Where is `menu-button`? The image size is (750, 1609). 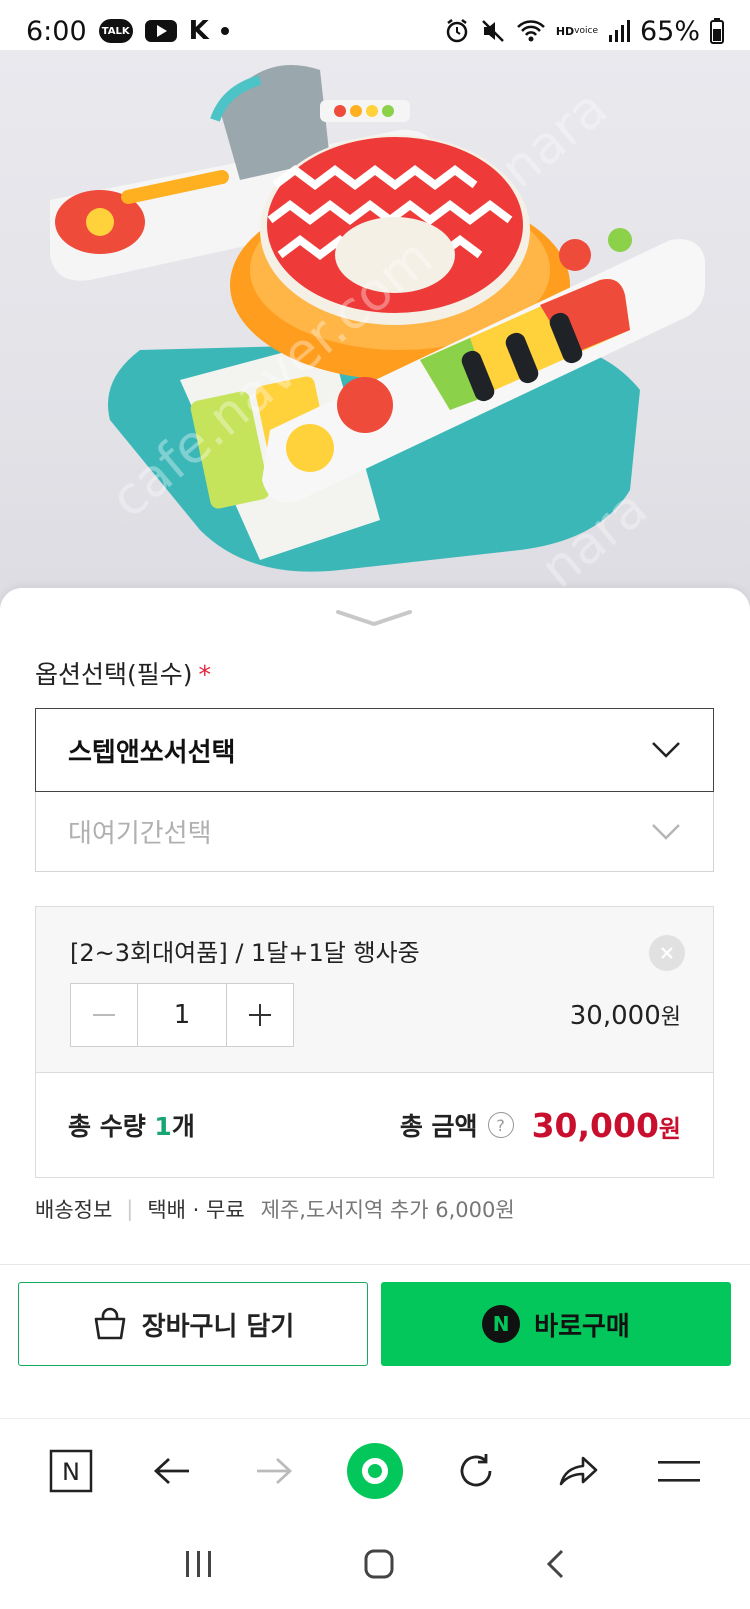 menu-button is located at coordinates (679, 1471).